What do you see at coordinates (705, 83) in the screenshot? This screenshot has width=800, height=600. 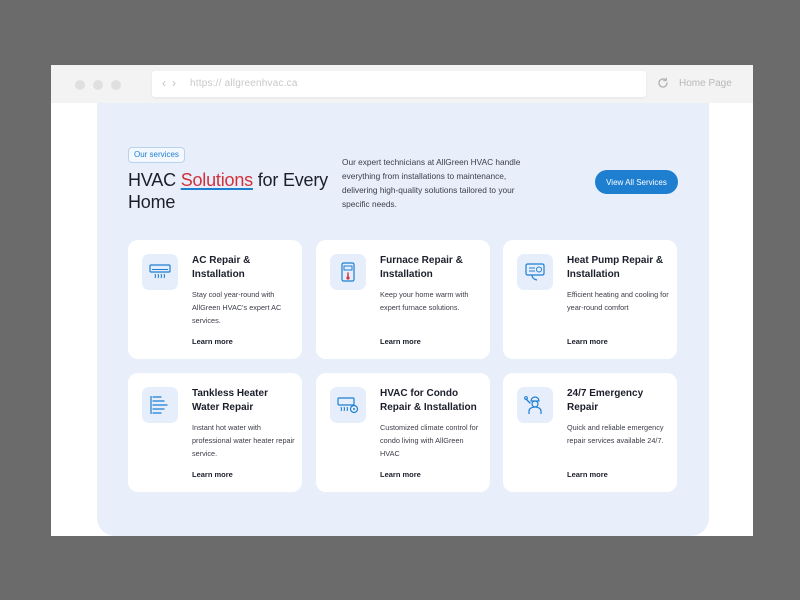 I see `home-page-link: Home Page` at bounding box center [705, 83].